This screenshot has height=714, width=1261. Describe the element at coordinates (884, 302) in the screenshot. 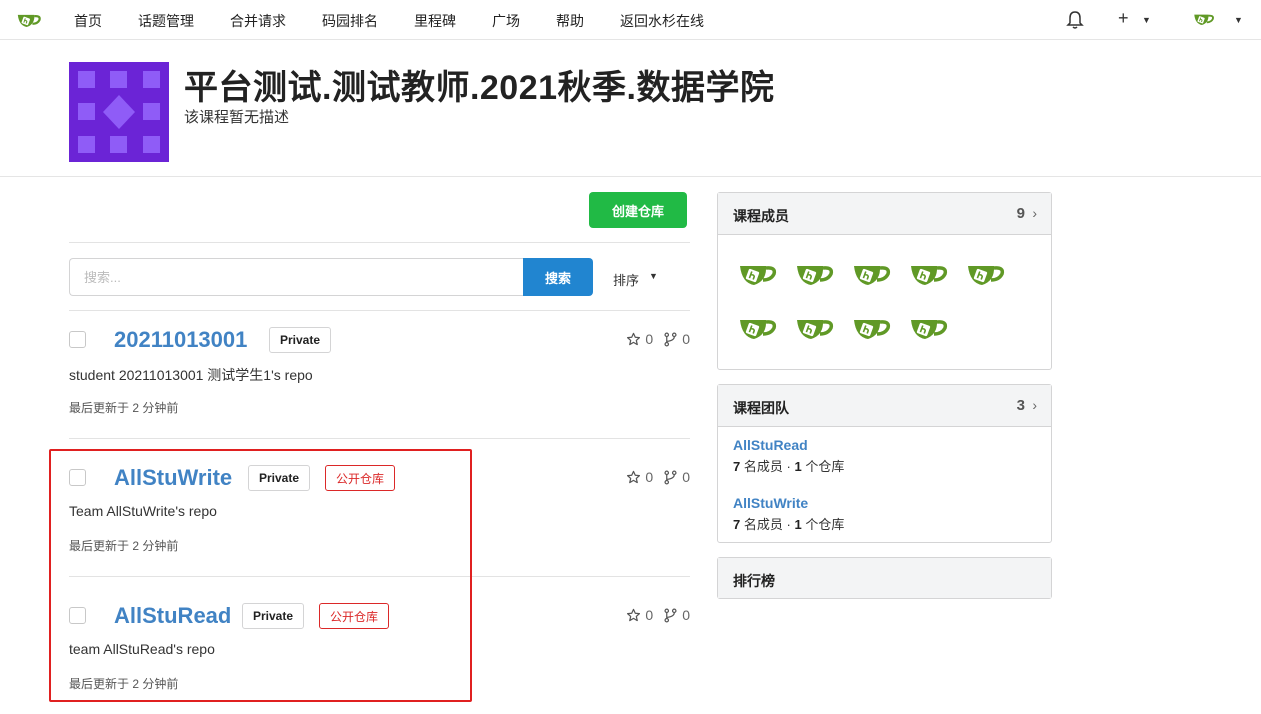

I see `members-grid` at that location.